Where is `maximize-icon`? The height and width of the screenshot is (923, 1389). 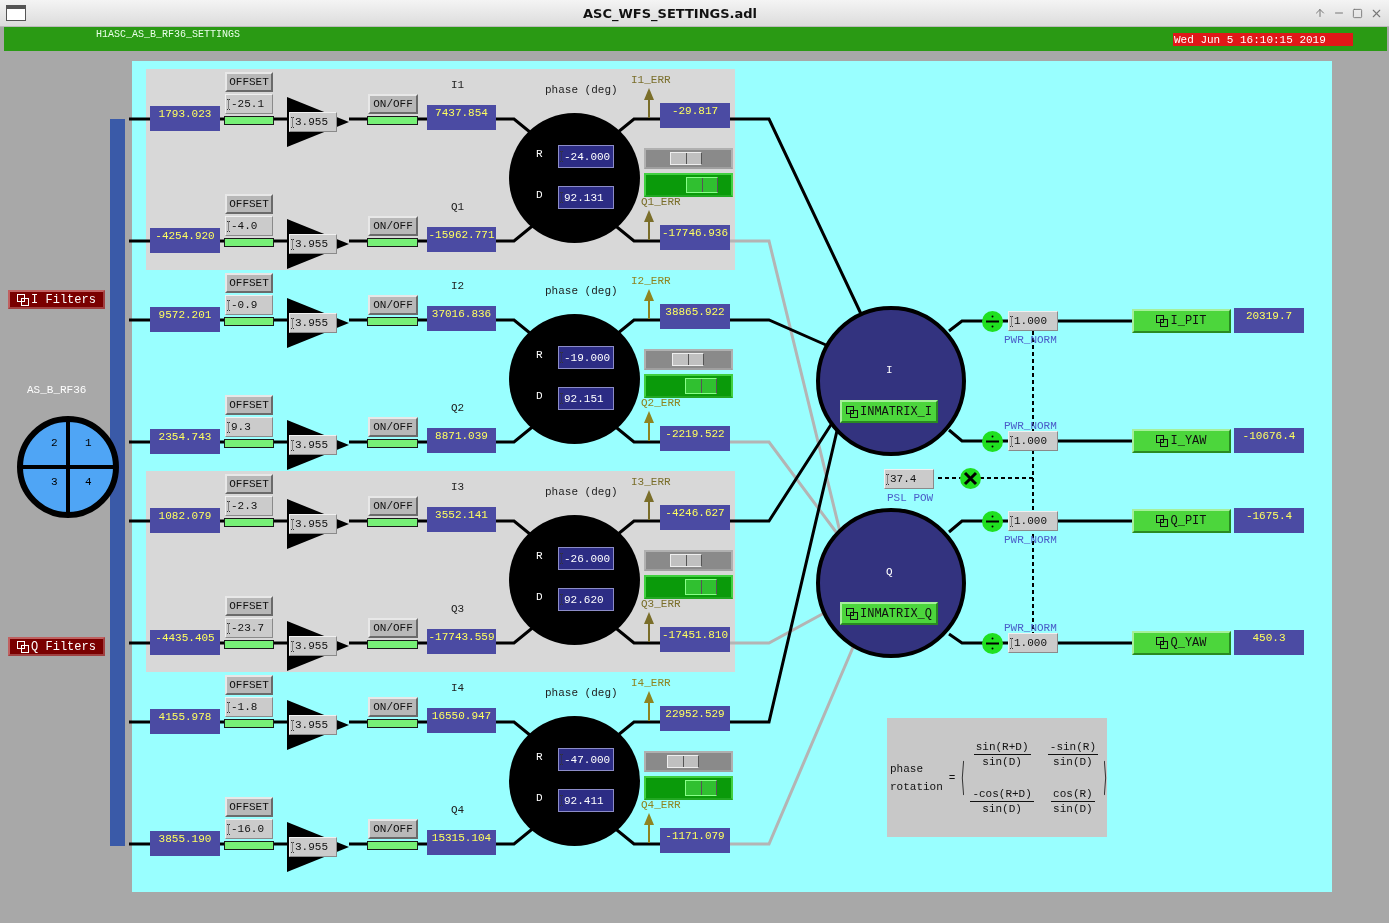
maximize-icon is located at coordinates (1357, 13).